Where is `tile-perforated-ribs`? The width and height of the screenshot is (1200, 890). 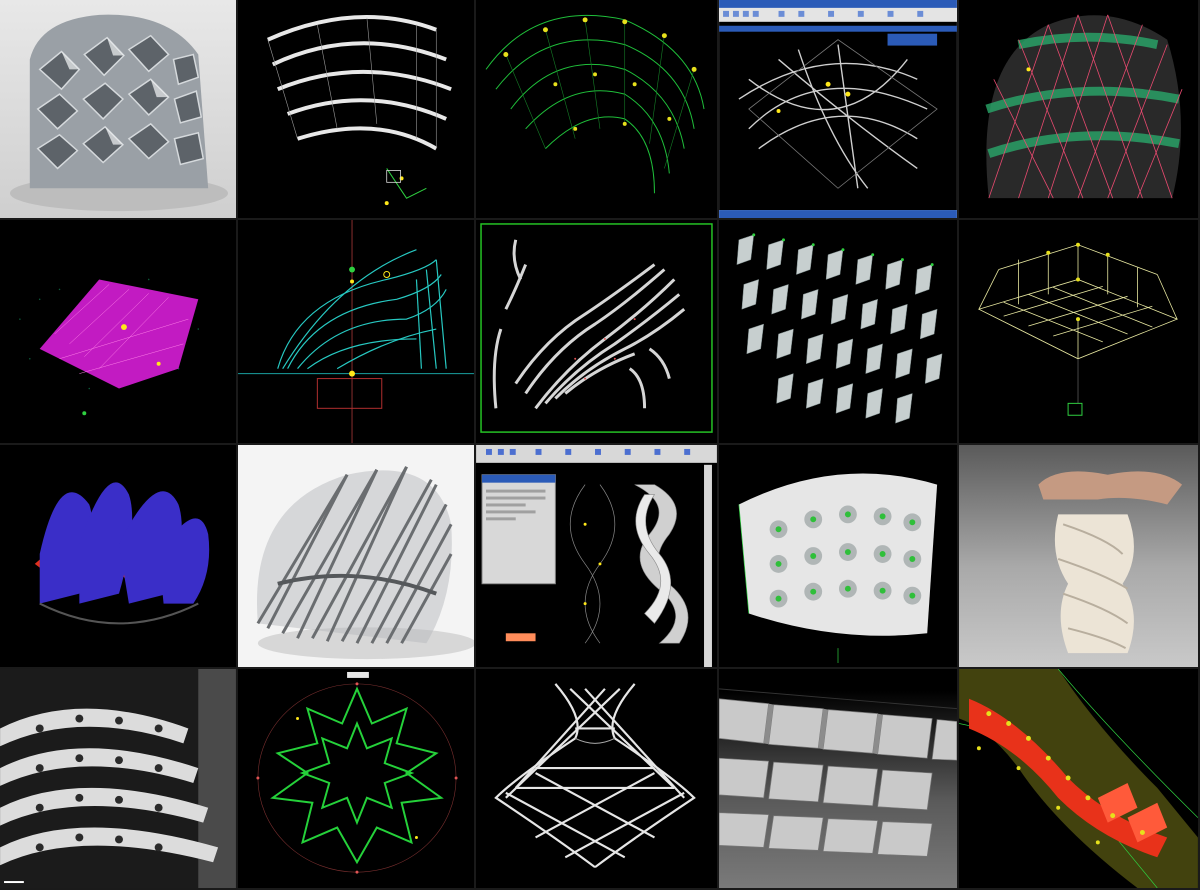 tile-perforated-ribs is located at coordinates (119, 779).